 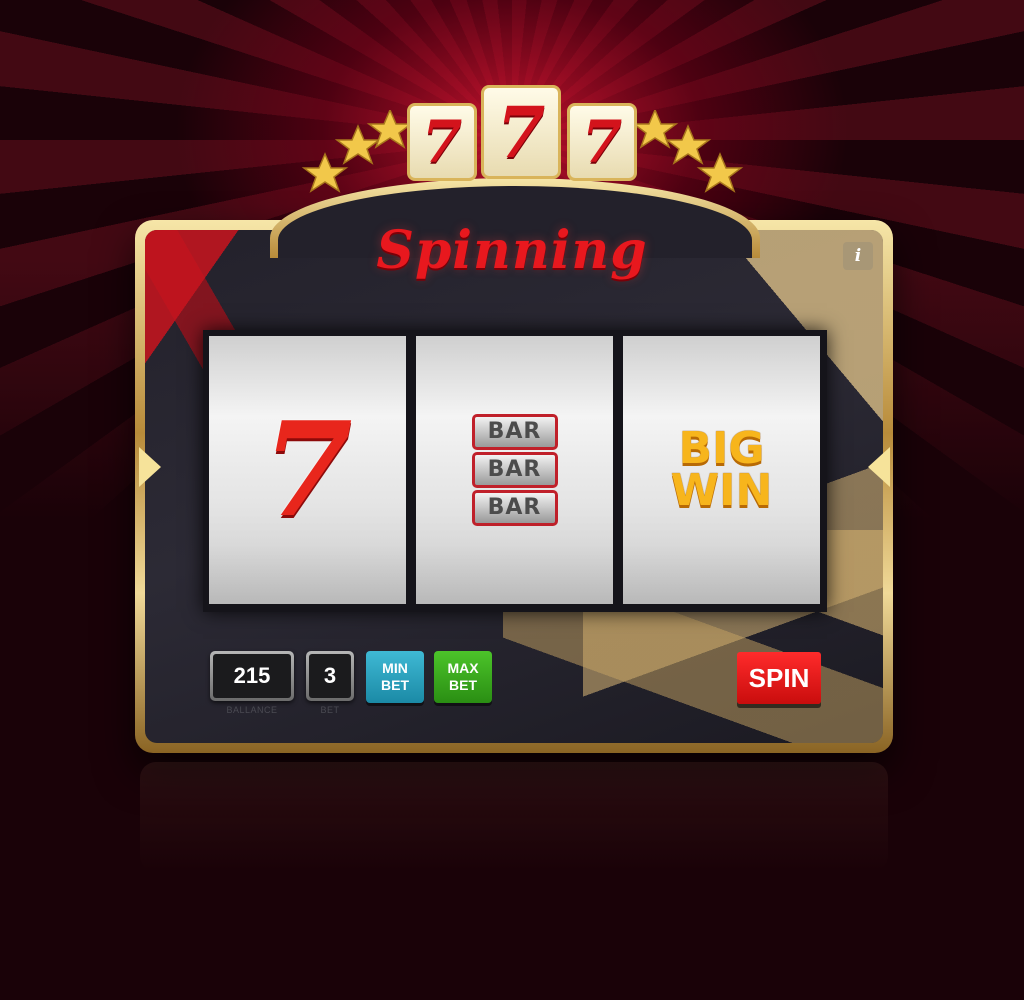 I want to click on big-win-symbol-icon: BIG WIN, so click(x=722, y=468).